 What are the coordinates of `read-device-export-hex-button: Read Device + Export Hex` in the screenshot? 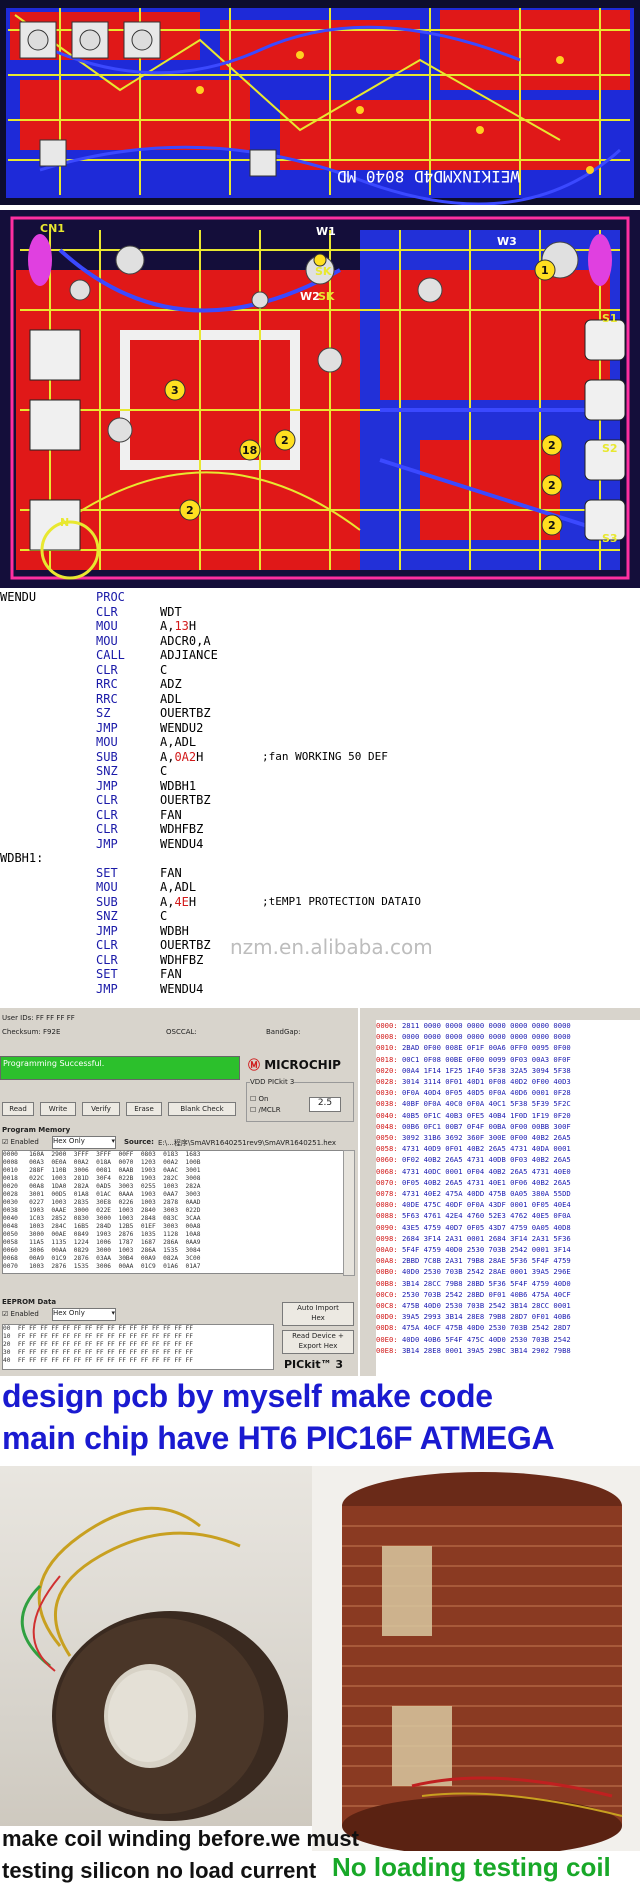 It's located at (318, 1342).